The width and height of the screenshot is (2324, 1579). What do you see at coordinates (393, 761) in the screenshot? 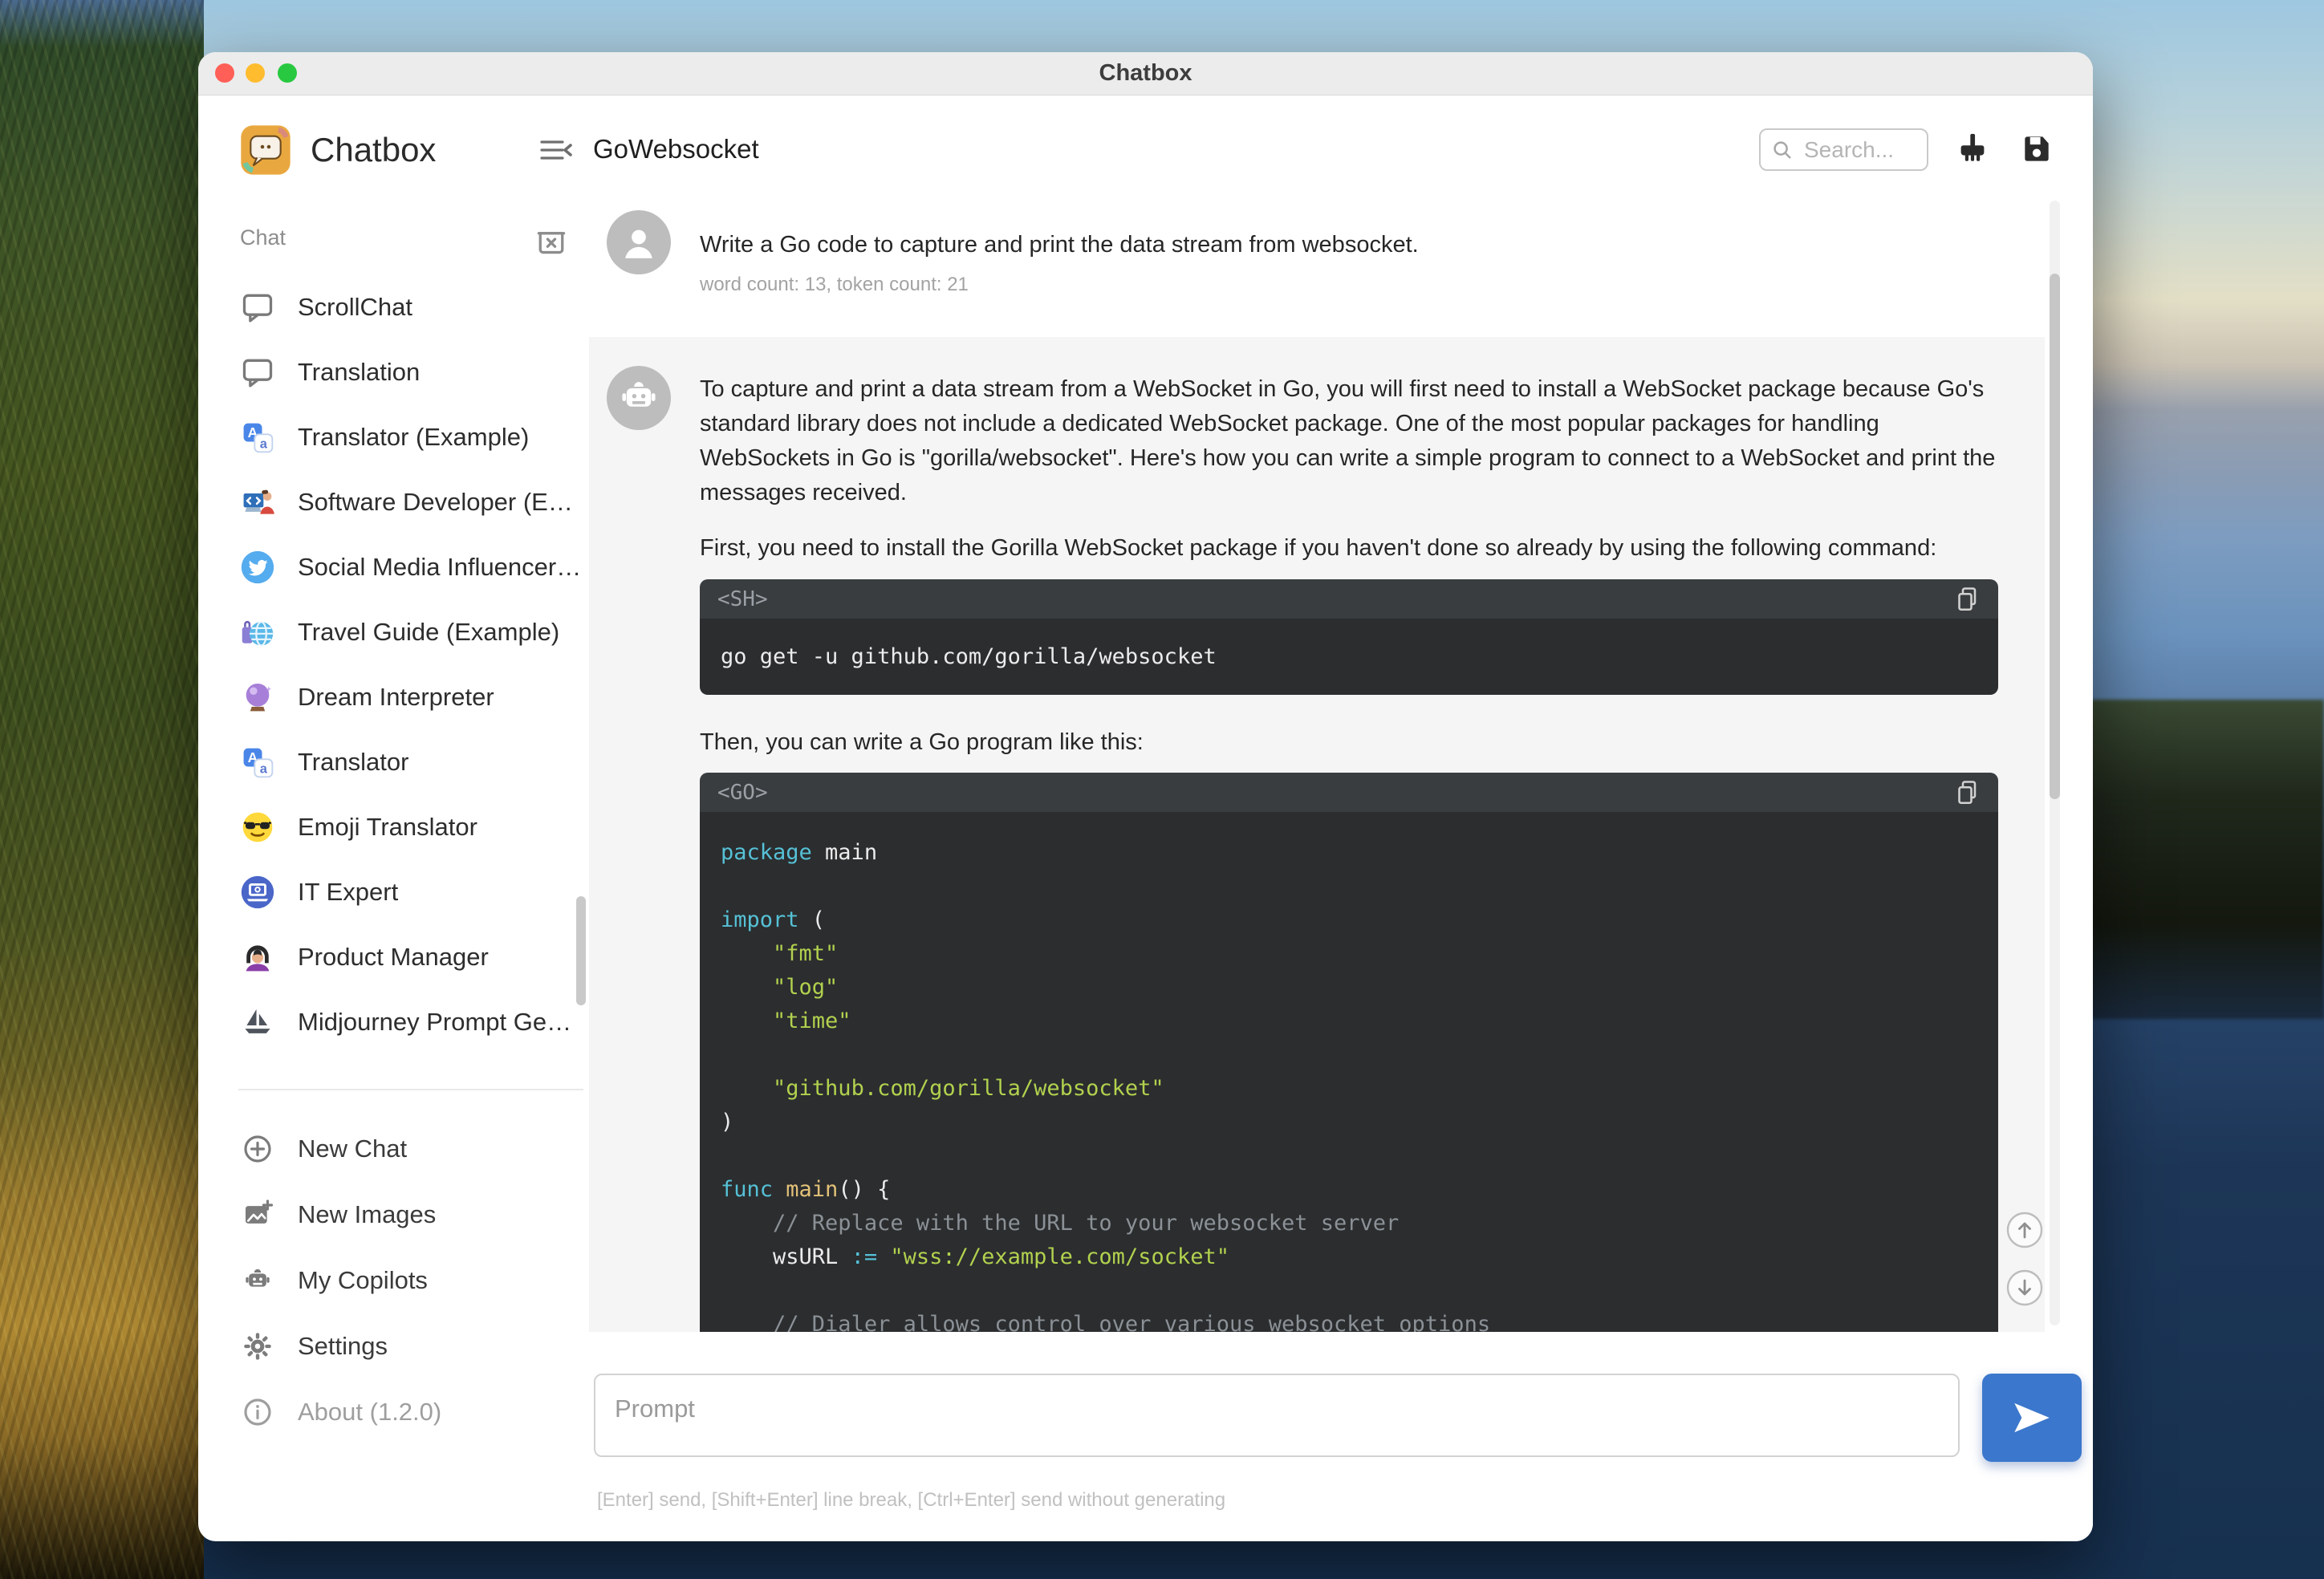
I see `sidebar-item-translator: Aa Translator` at bounding box center [393, 761].